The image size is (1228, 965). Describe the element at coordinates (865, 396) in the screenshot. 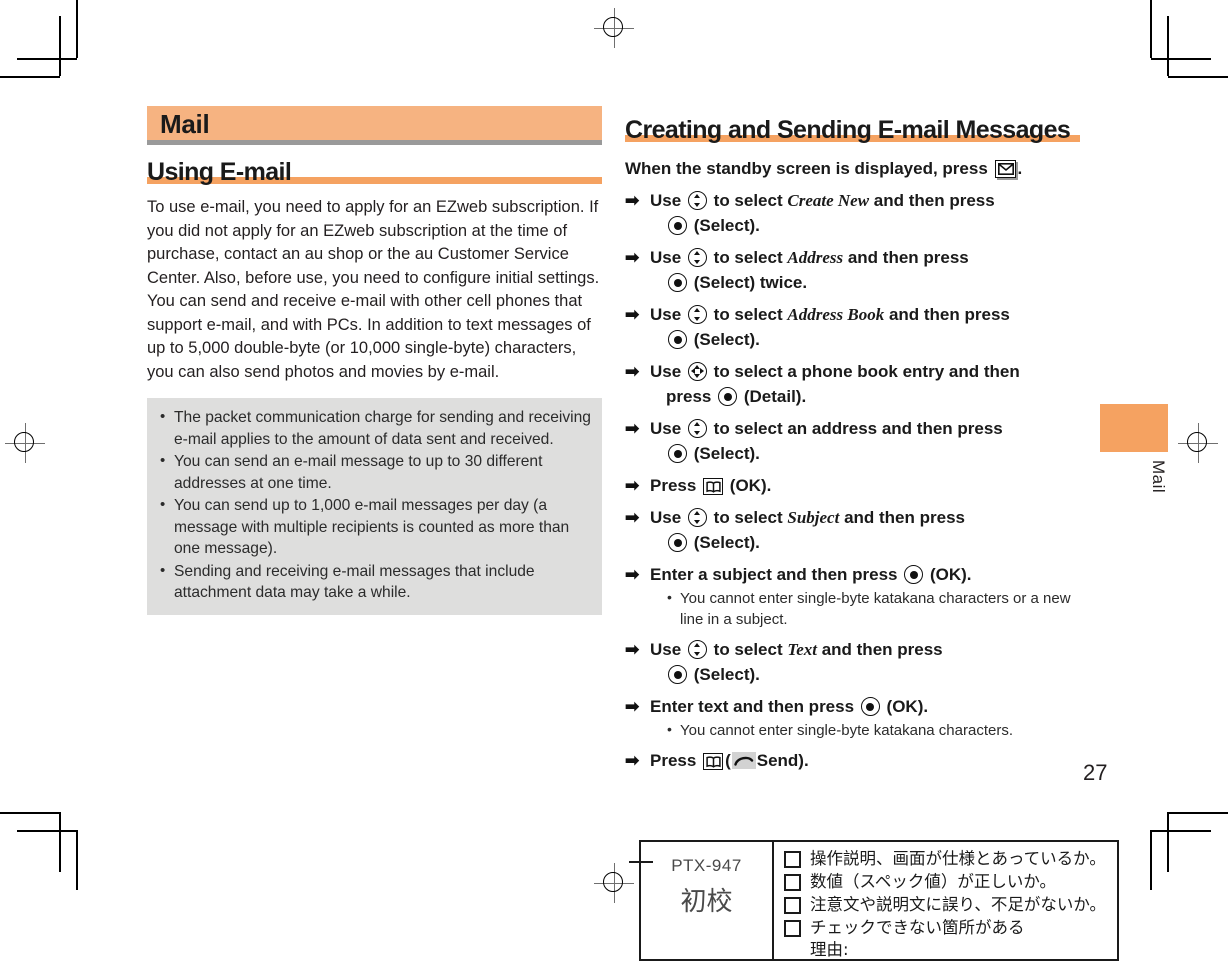

I see `step-second-line: press (Detail).` at that location.